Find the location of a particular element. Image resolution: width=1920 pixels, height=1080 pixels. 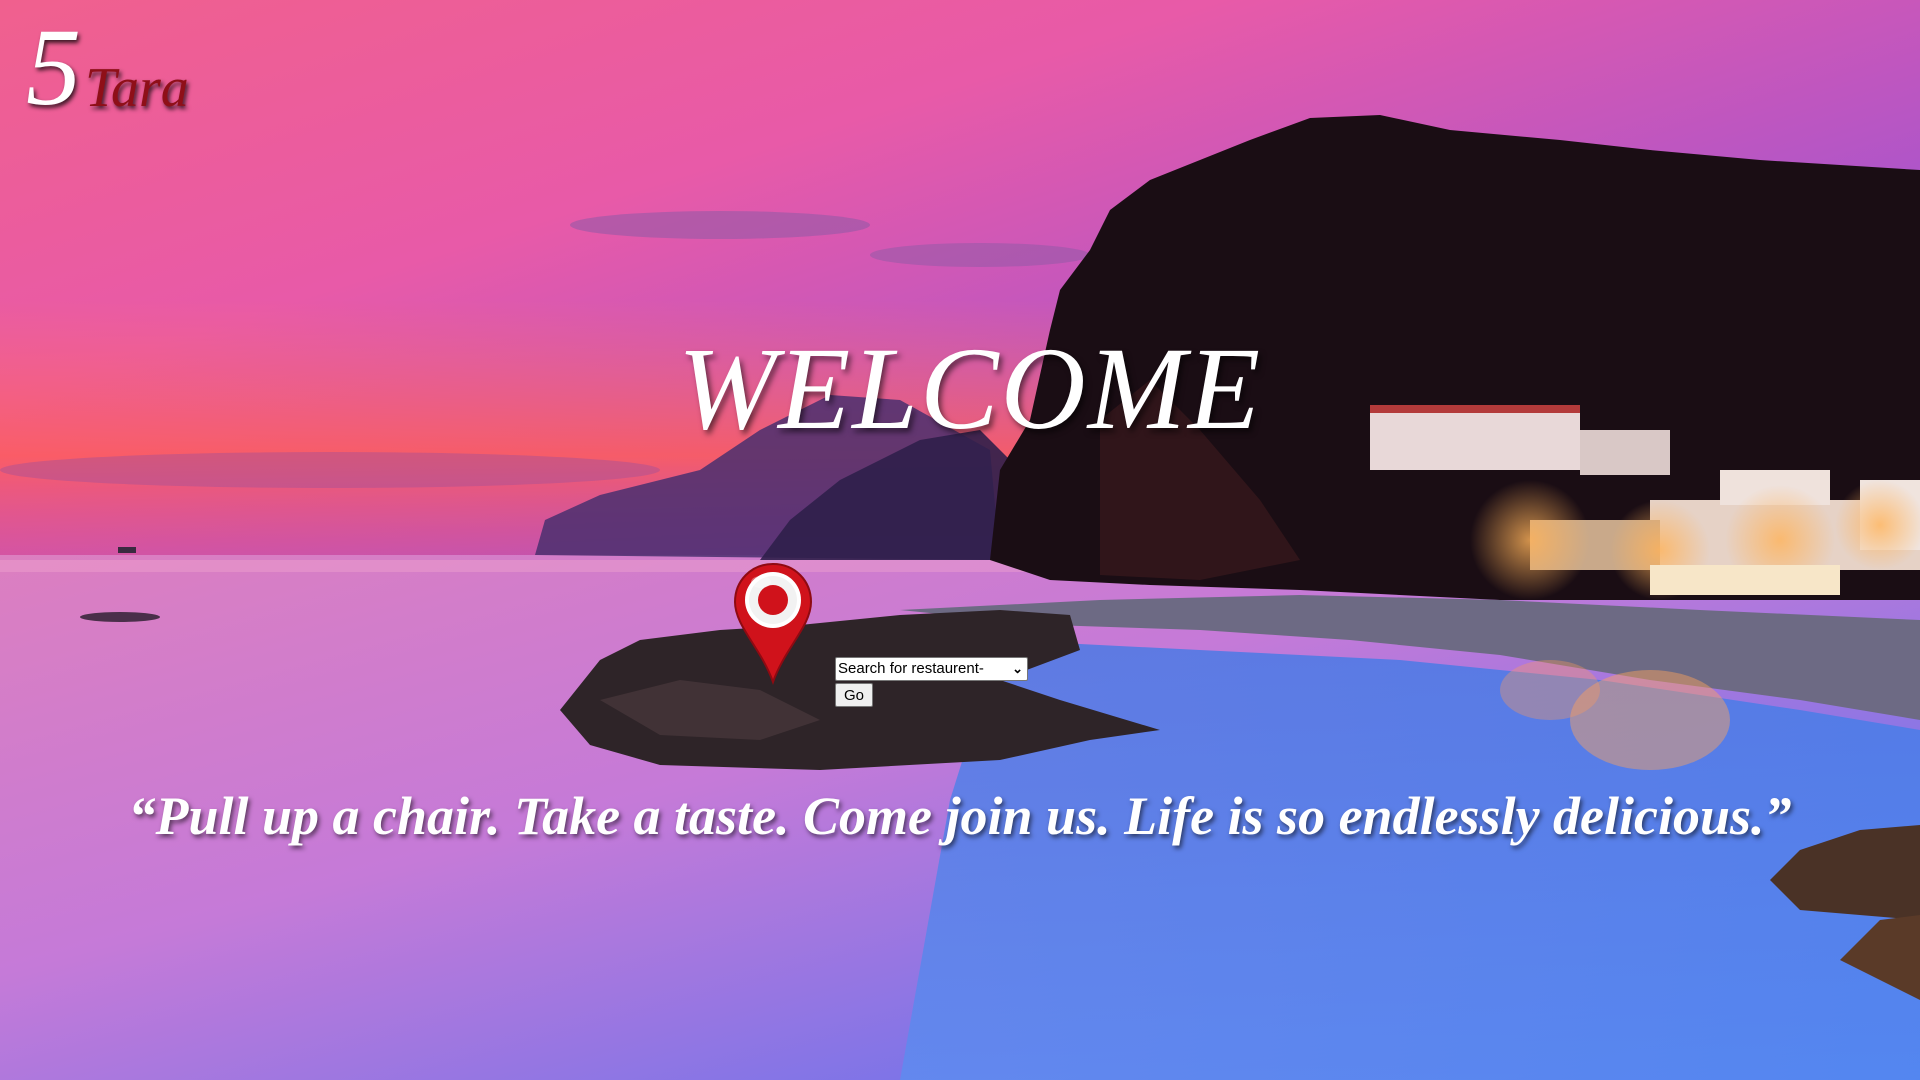

logo-name: Tara is located at coordinates (137, 88).